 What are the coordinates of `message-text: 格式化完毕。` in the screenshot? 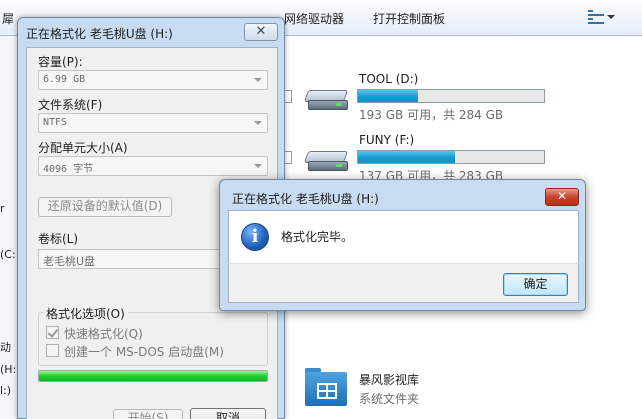 It's located at (317, 237).